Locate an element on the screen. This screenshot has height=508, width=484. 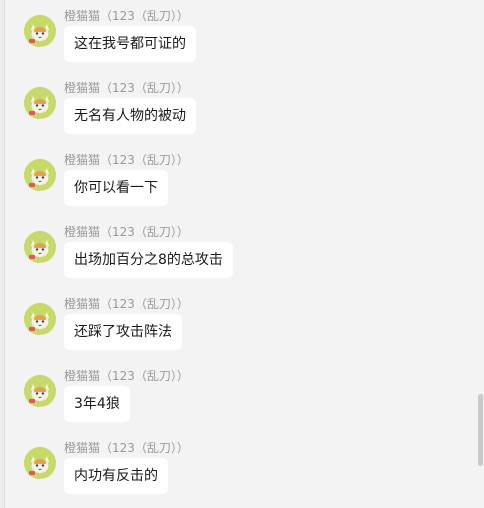
message-bubble: 3年4狼 is located at coordinates (97, 404).